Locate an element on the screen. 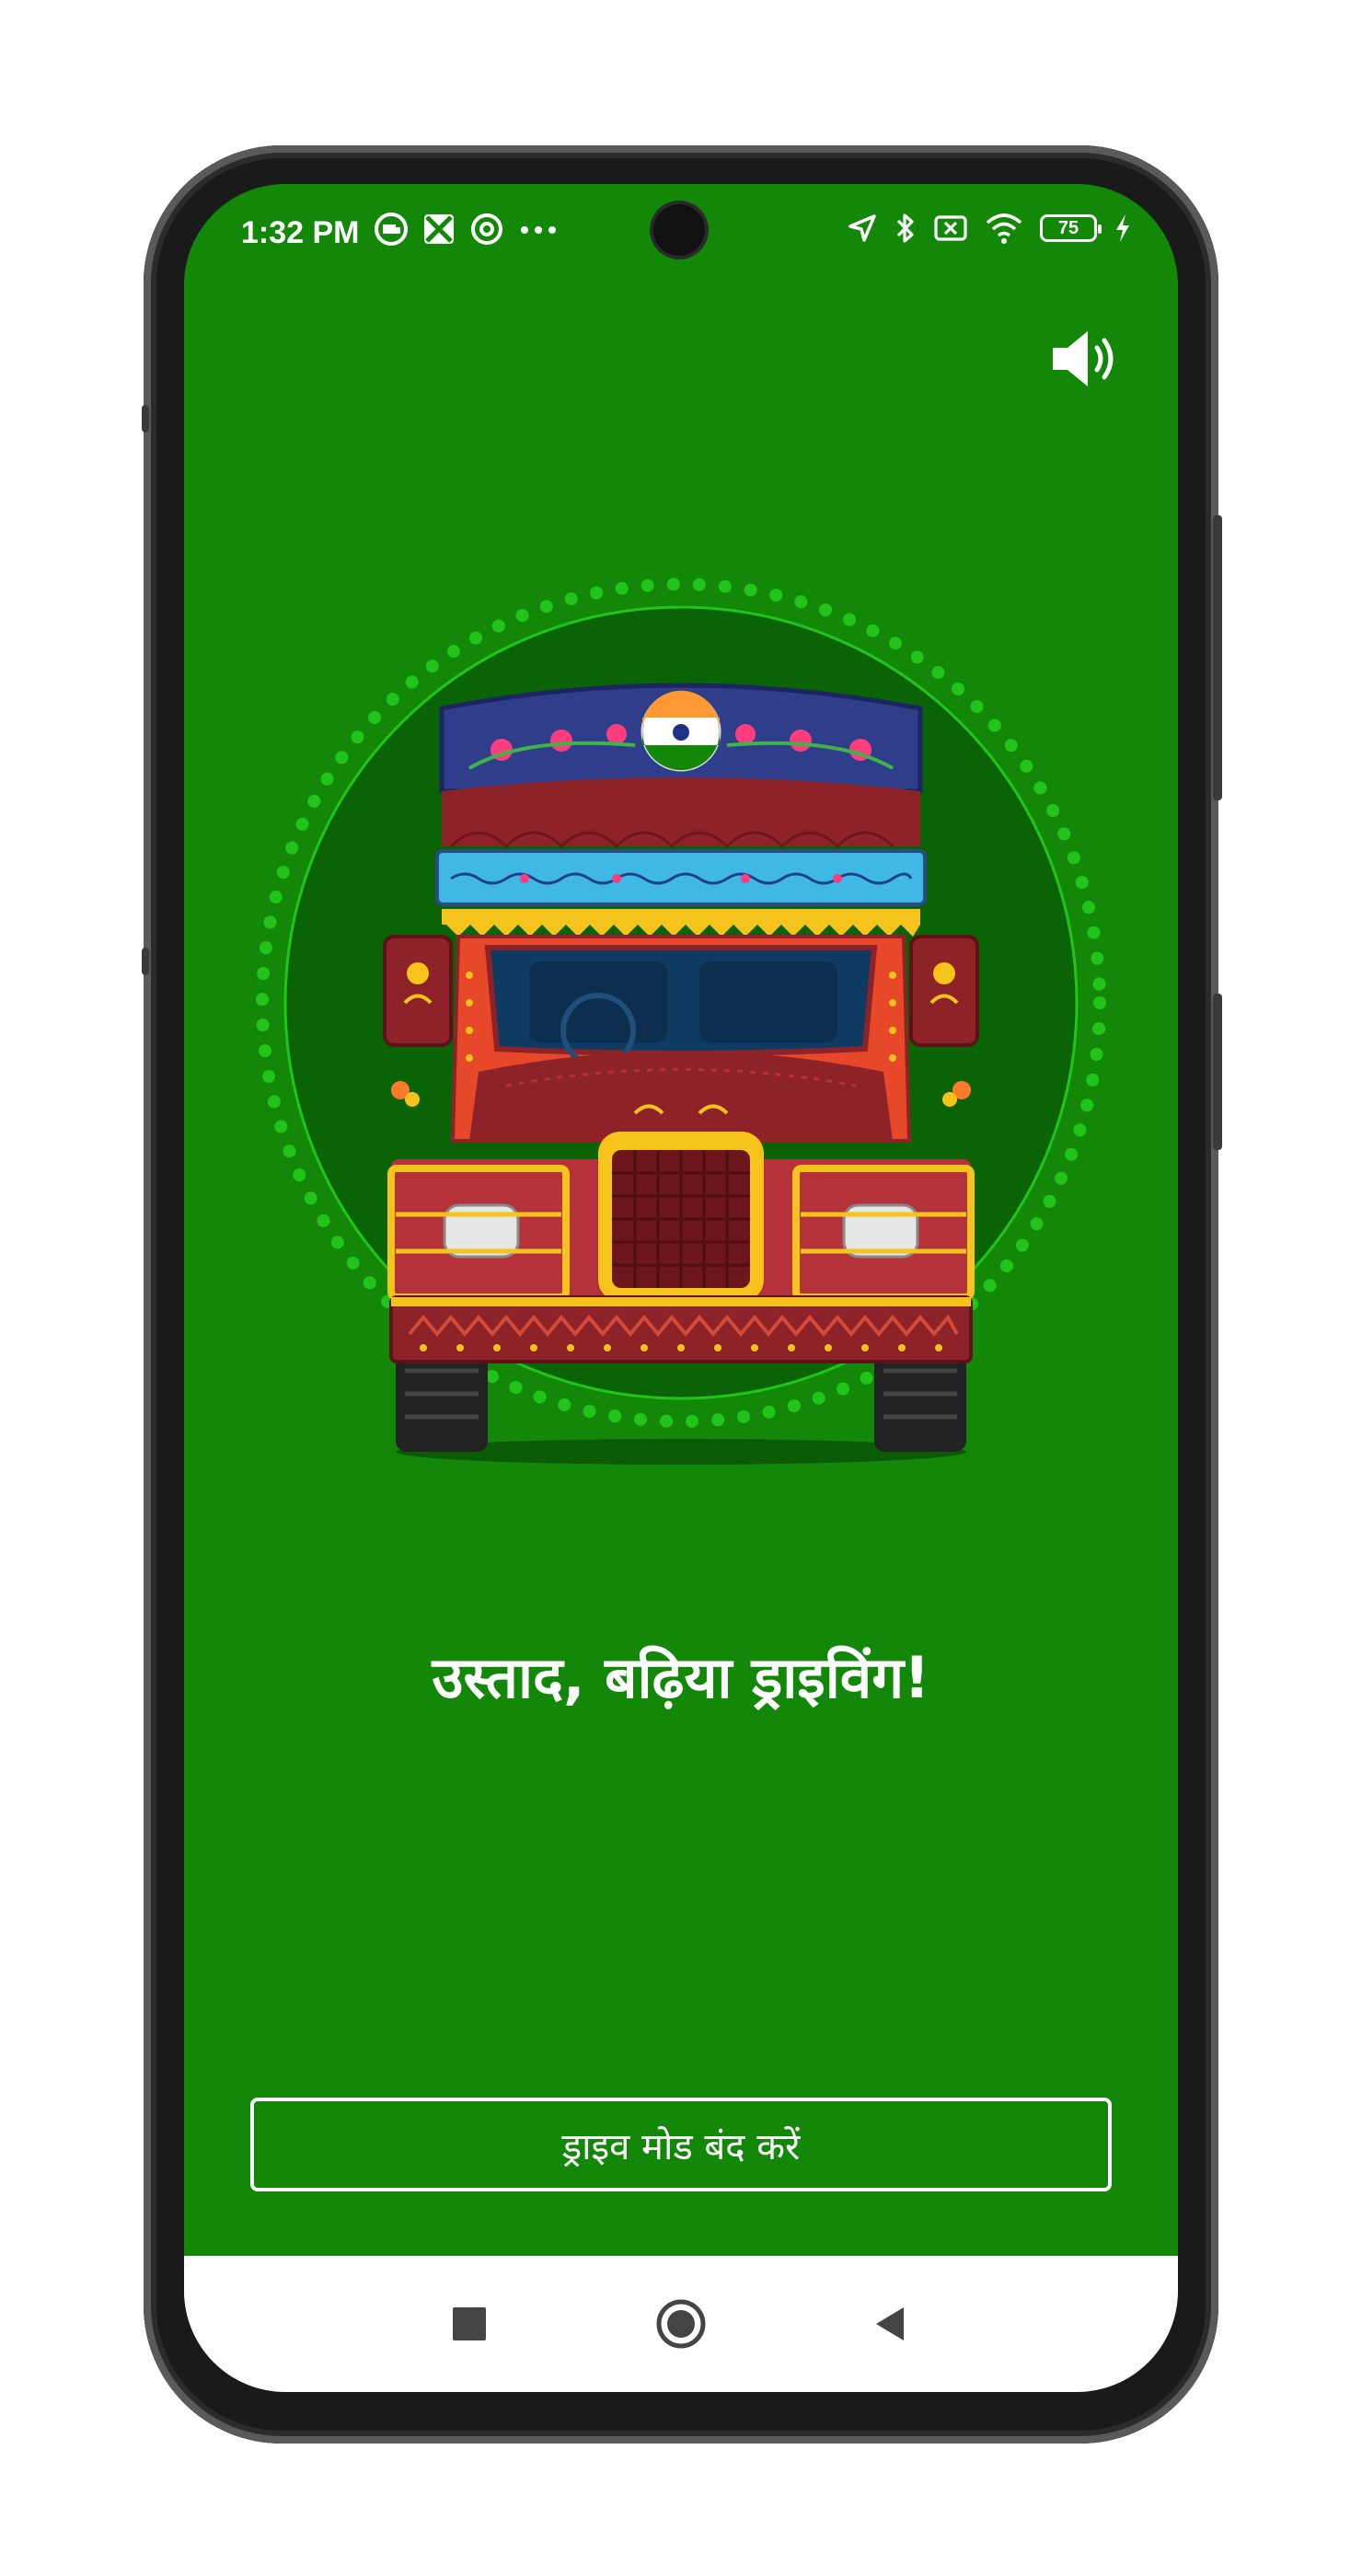 This screenshot has width=1362, height=2576. status-bar: 1:32 PM 75 is located at coordinates (681, 234).